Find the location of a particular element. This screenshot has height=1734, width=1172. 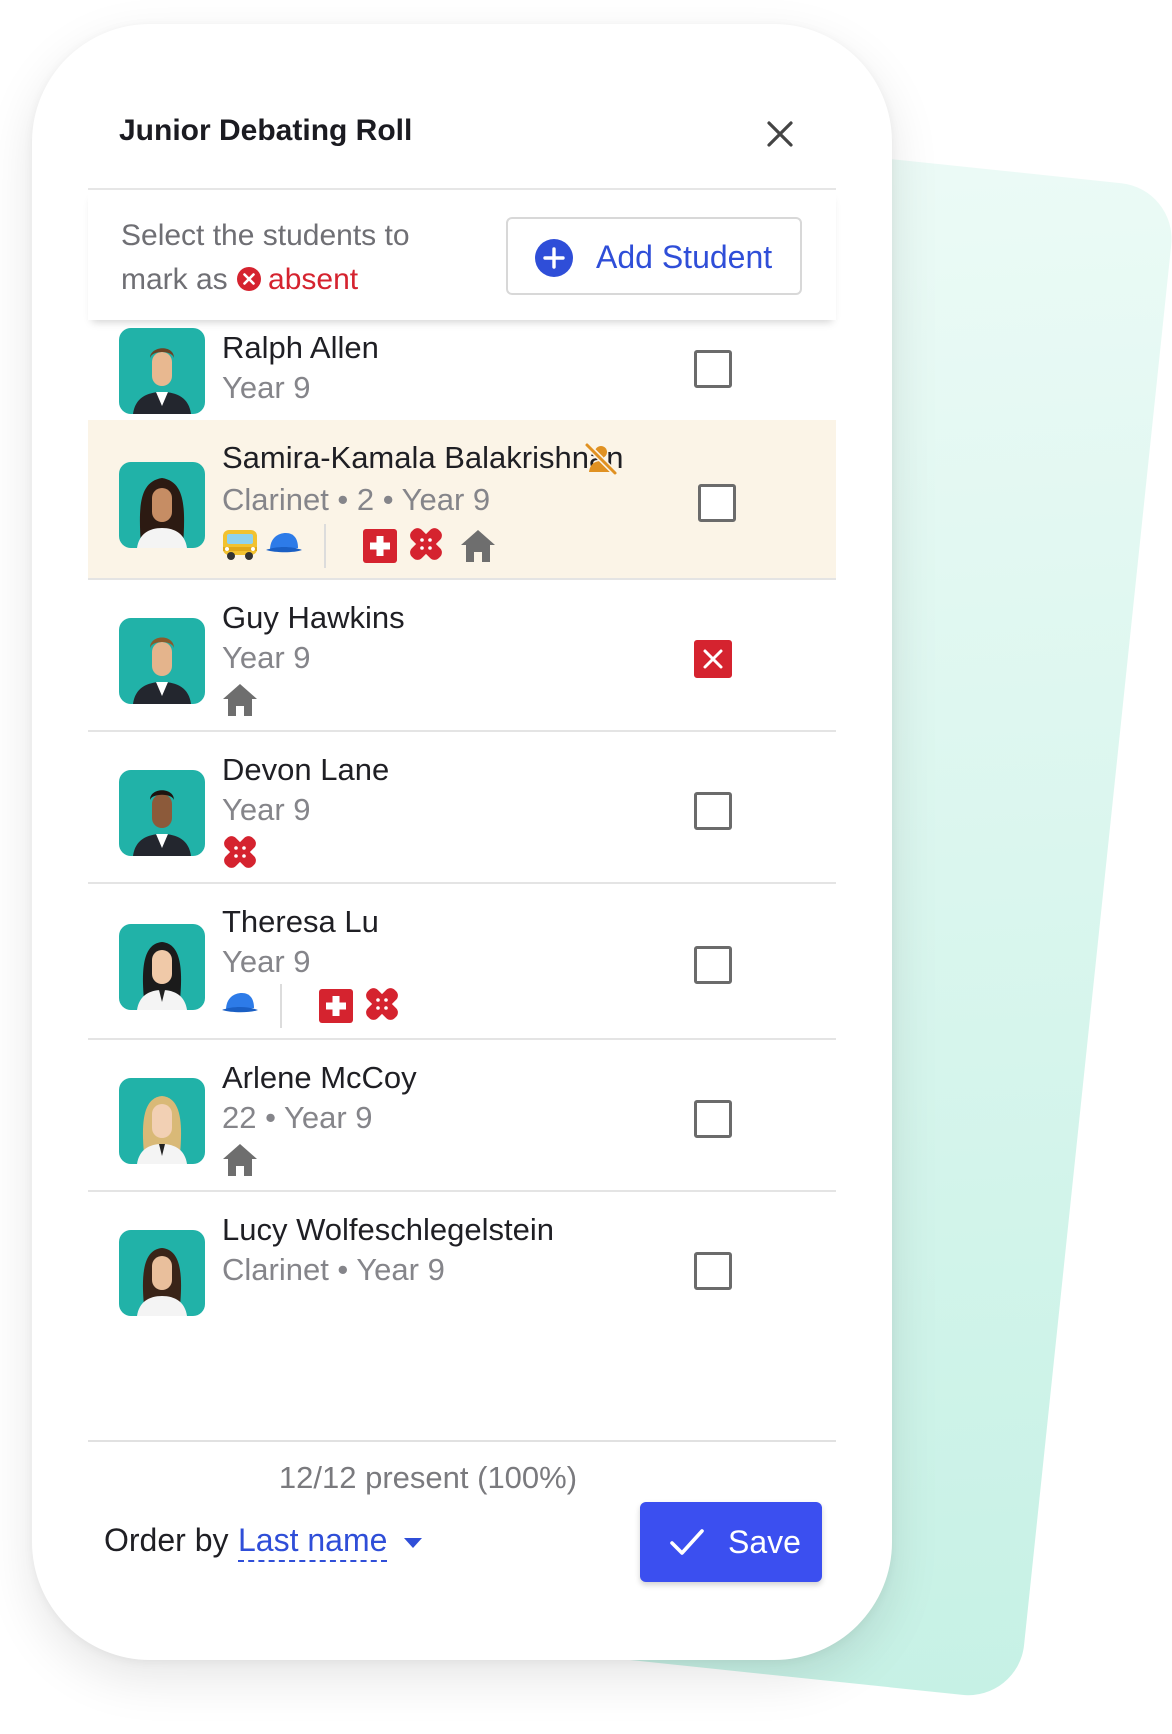

add-student-label: Add Student is located at coordinates (684, 257).